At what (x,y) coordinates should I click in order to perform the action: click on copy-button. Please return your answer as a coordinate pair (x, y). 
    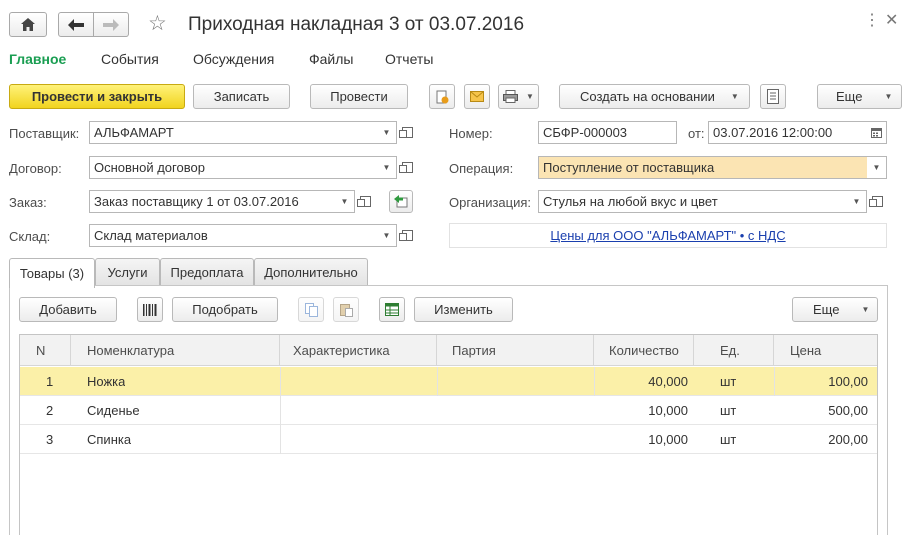
    Looking at the image, I should click on (311, 309).